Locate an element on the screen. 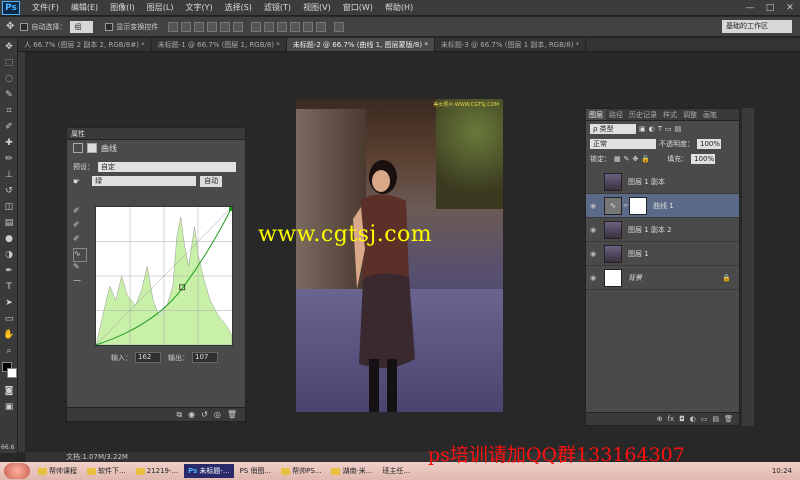  minimize-button: — is located at coordinates (750, 8).